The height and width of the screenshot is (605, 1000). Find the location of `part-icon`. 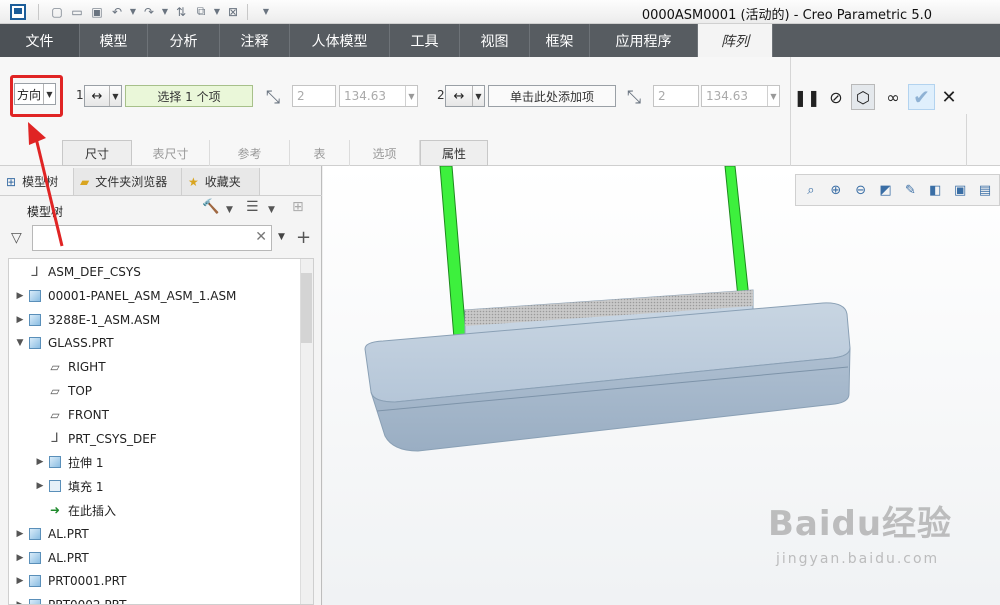

part-icon is located at coordinates (35, 343).